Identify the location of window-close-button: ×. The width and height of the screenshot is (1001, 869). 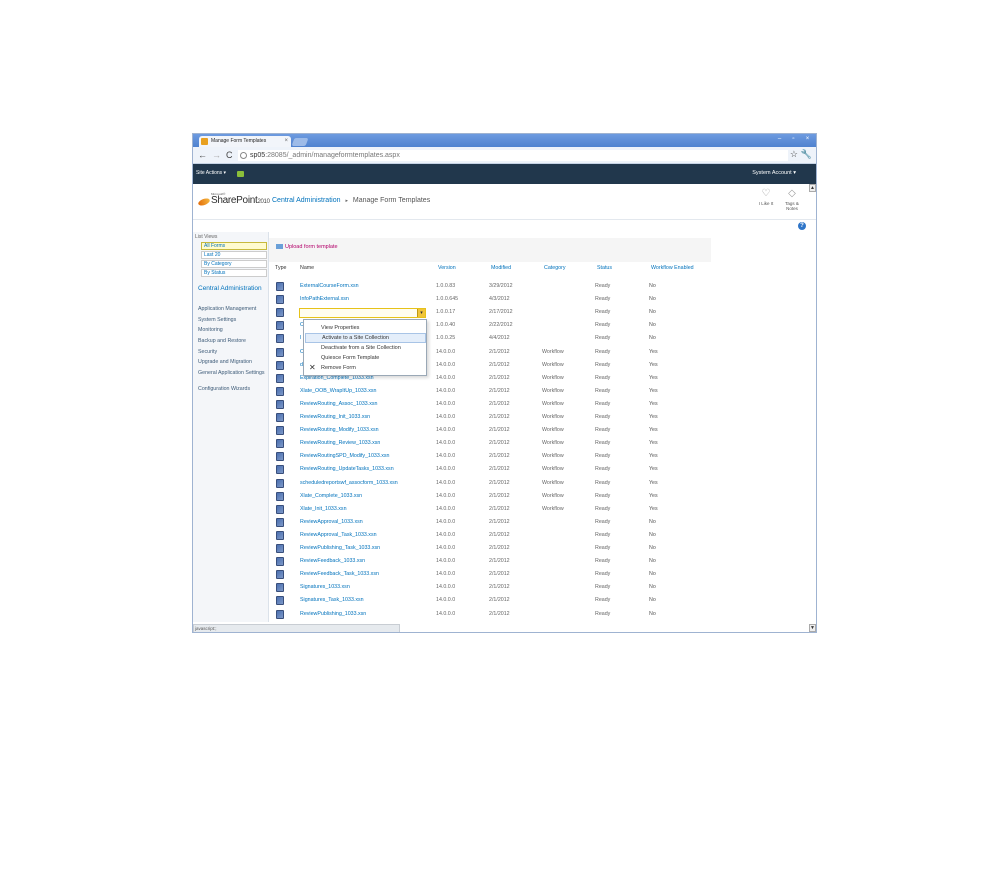
(807, 139).